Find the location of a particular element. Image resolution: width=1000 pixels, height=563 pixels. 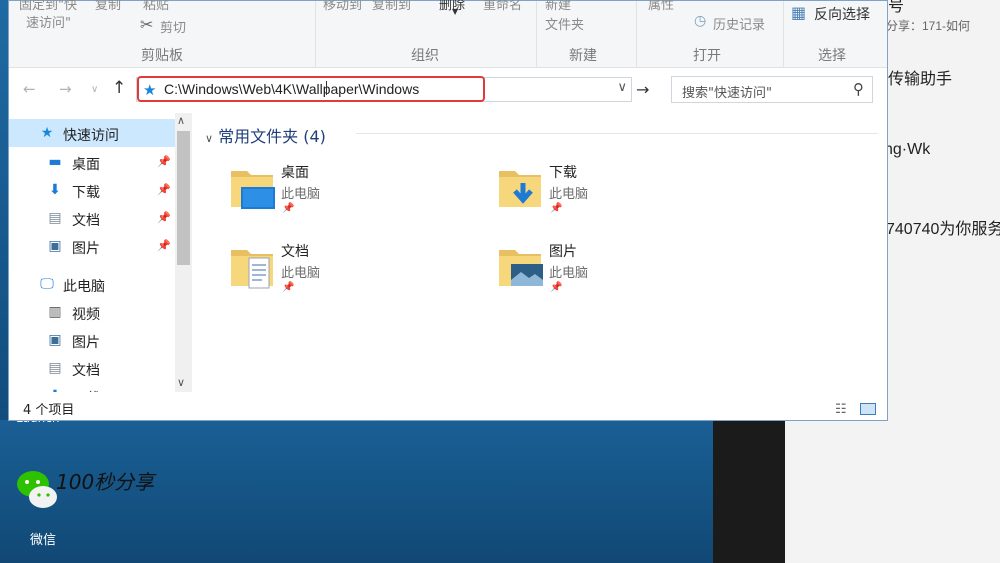

nav-item-desktop: ▬ 桌面 📌 is located at coordinates (92, 162).